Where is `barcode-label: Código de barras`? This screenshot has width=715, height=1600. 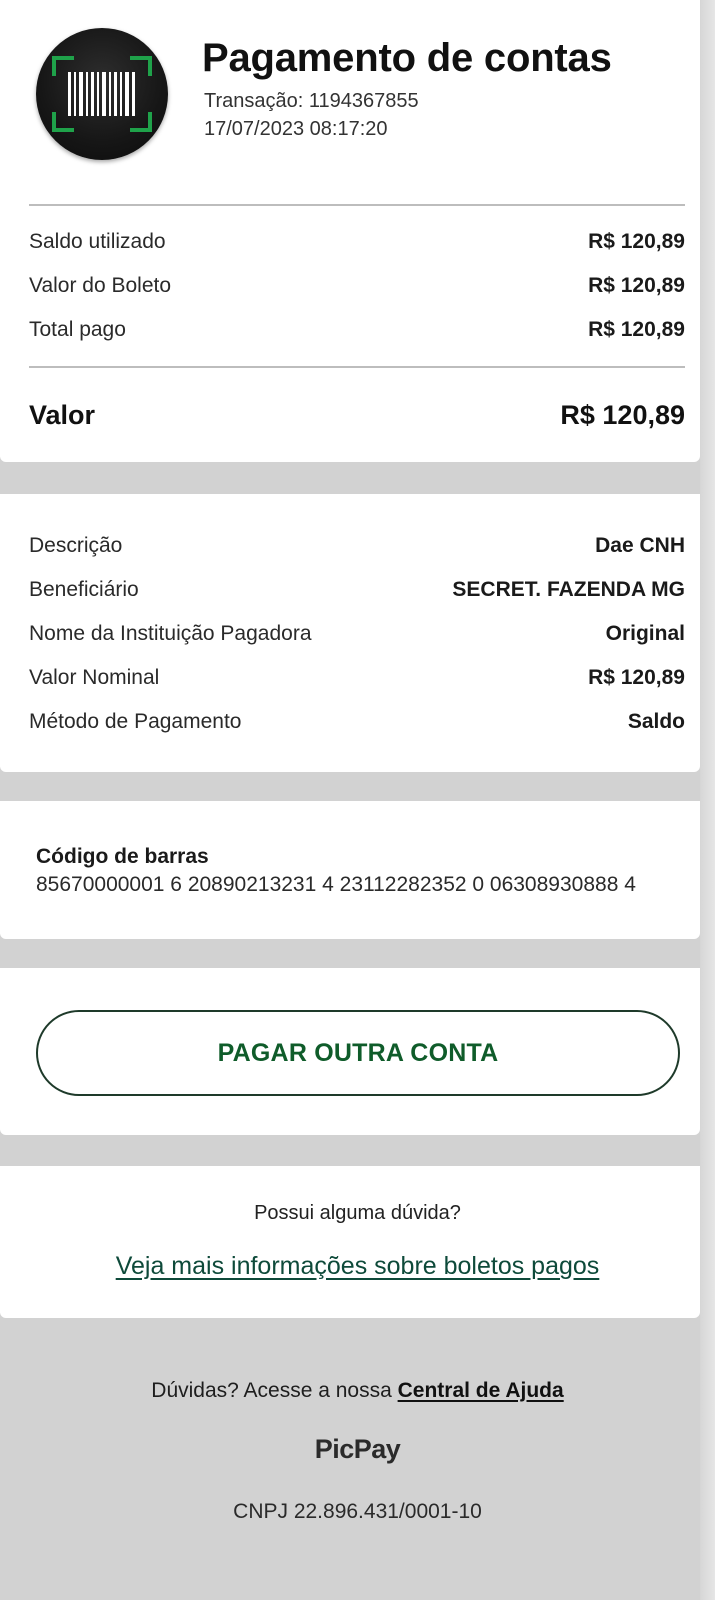 barcode-label: Código de barras is located at coordinates (122, 856).